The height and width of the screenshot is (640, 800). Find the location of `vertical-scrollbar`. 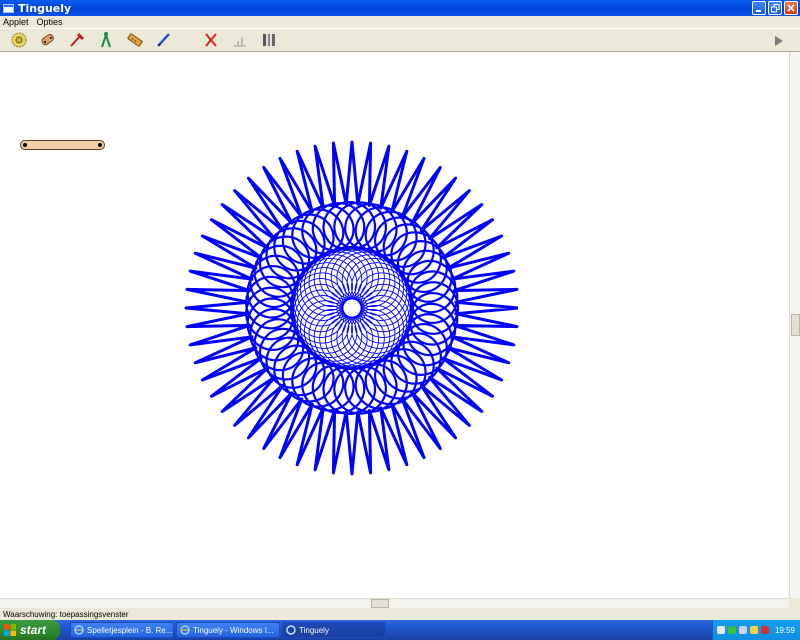

vertical-scrollbar is located at coordinates (794, 325).